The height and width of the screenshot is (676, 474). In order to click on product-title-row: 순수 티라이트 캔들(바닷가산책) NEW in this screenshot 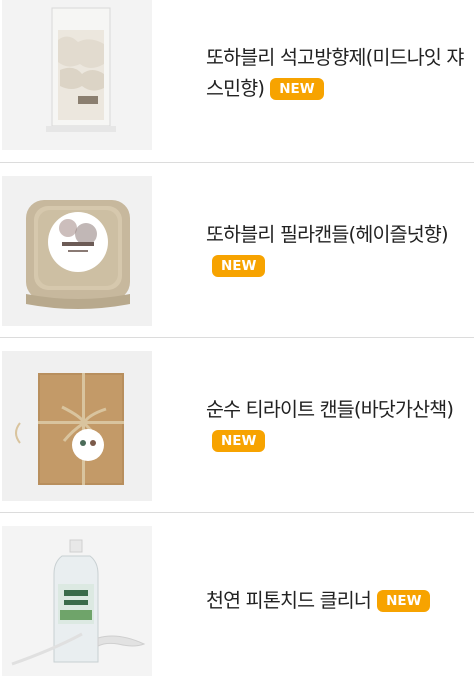, I will do `click(337, 425)`.